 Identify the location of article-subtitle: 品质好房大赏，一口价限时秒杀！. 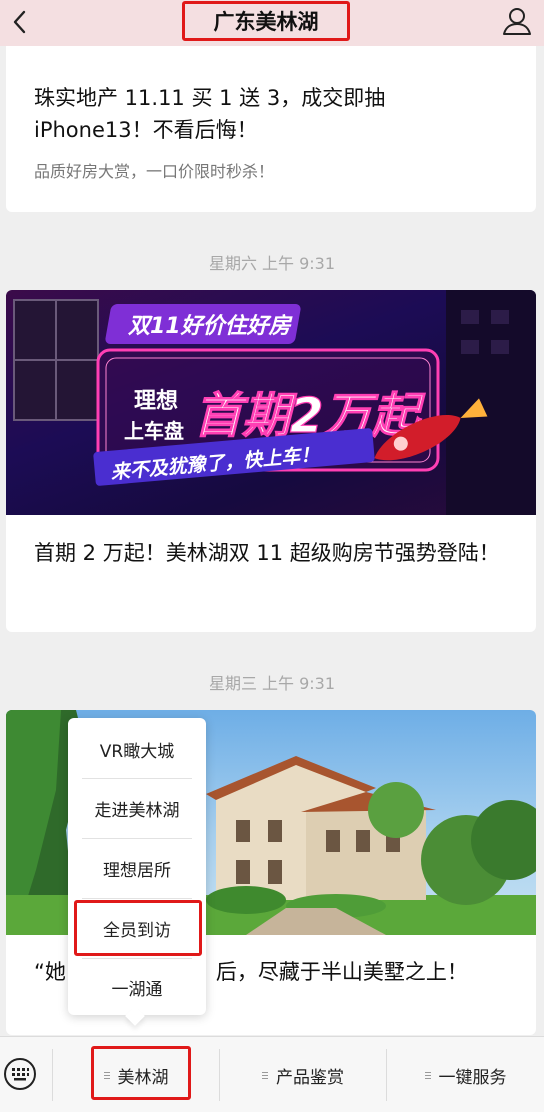
(154, 171).